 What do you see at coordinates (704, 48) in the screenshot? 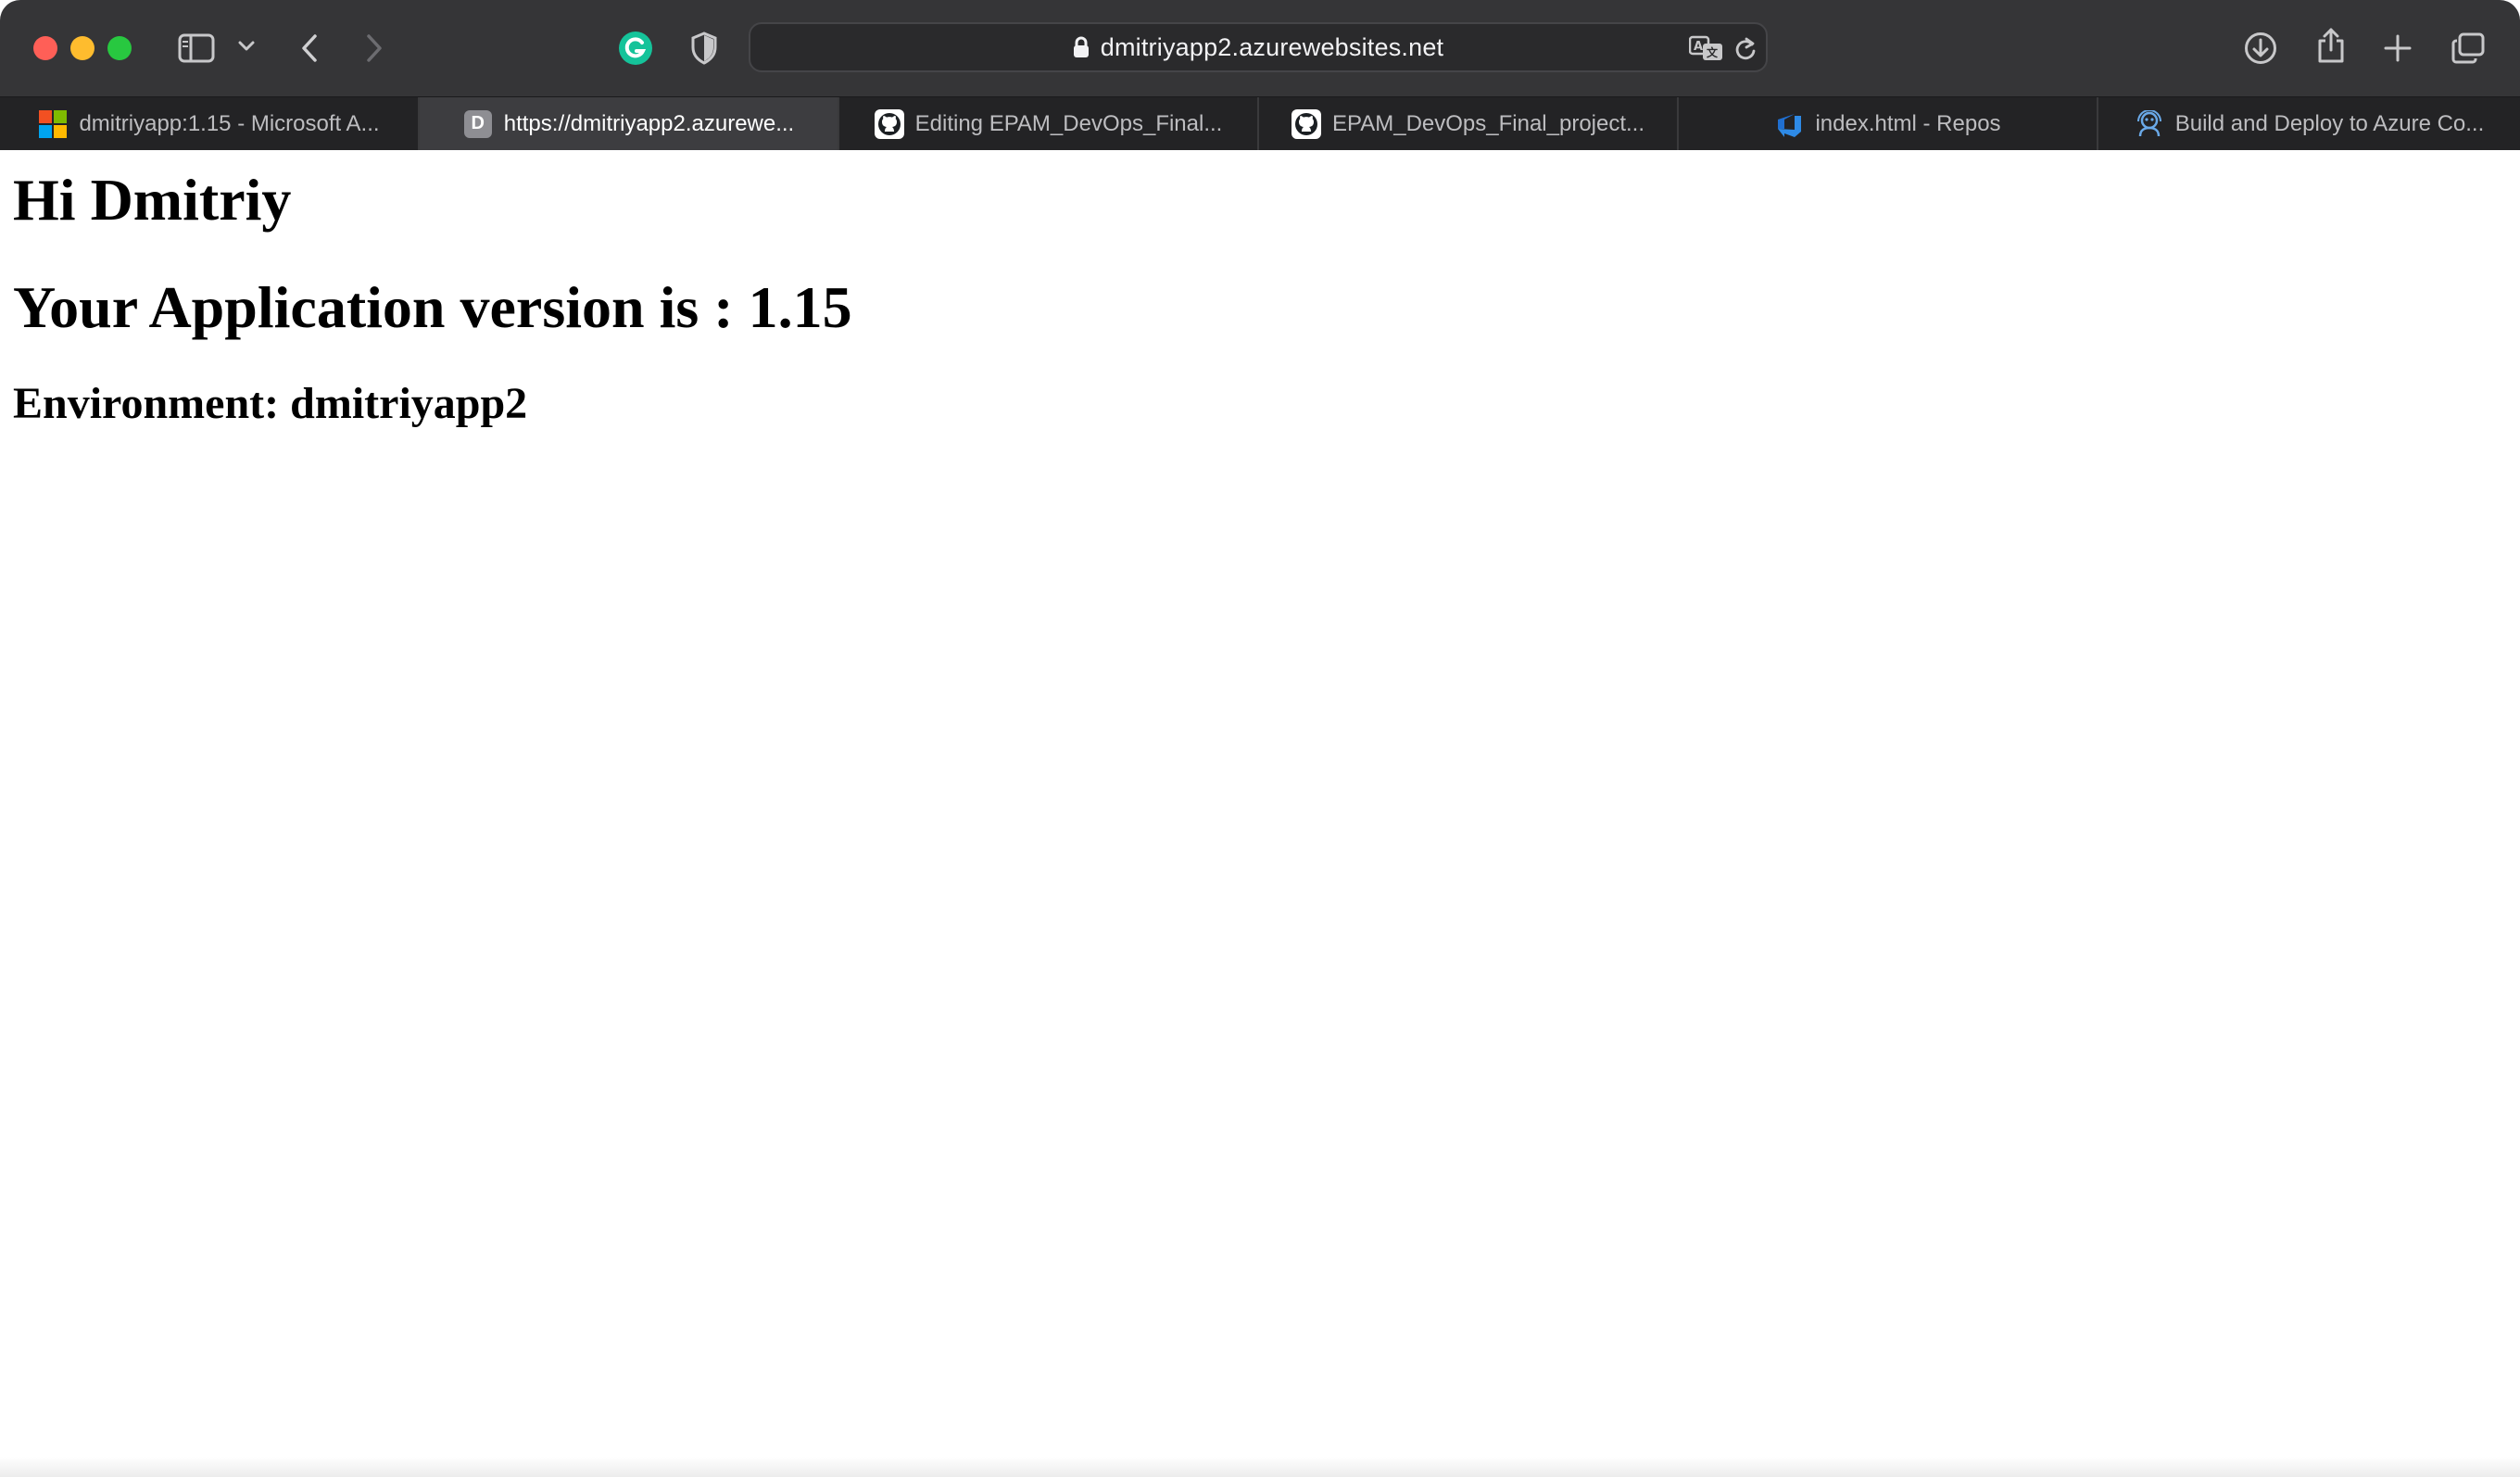
I see `shield-icon` at bounding box center [704, 48].